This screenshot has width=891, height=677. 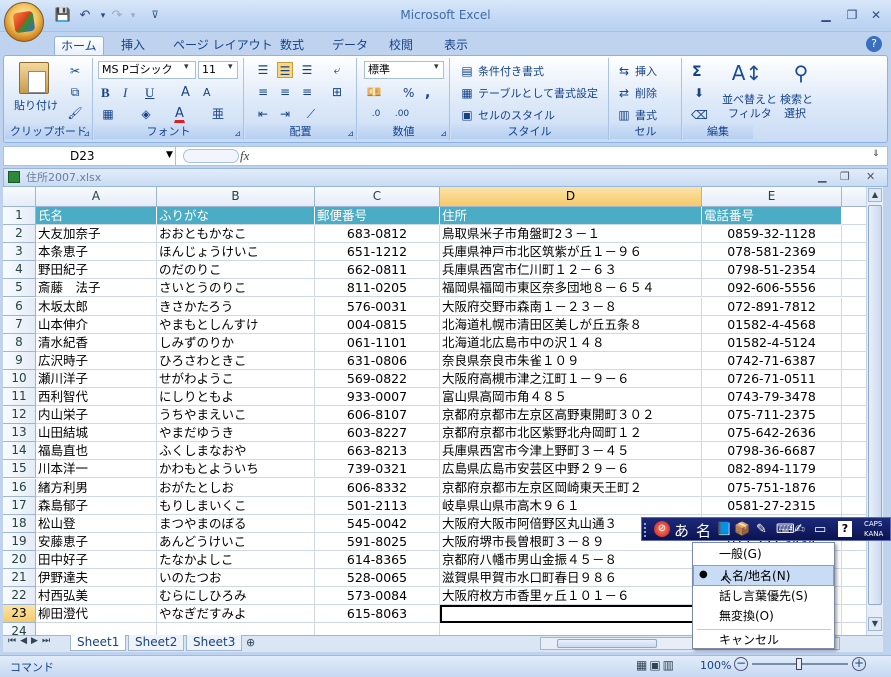 I want to click on ime-grip, so click(x=646, y=530).